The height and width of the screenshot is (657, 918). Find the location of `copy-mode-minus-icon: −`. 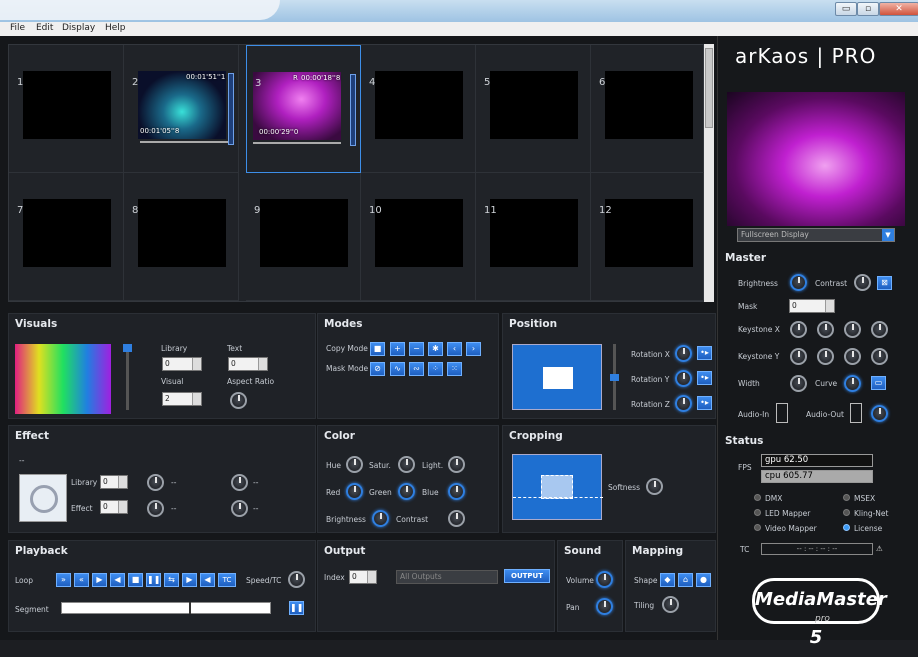

copy-mode-minus-icon: − is located at coordinates (416, 349).